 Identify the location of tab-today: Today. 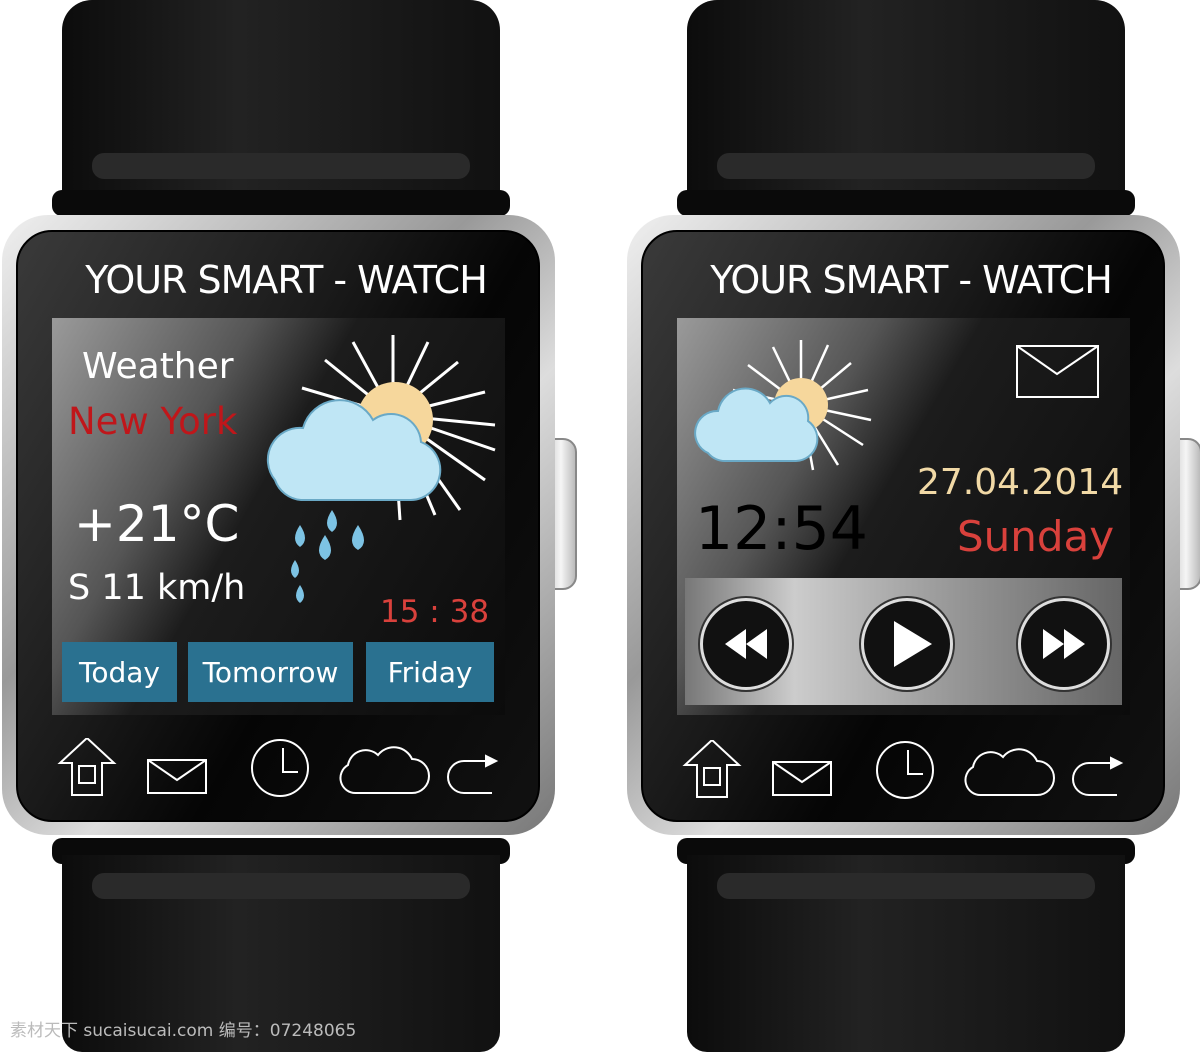
(119, 672).